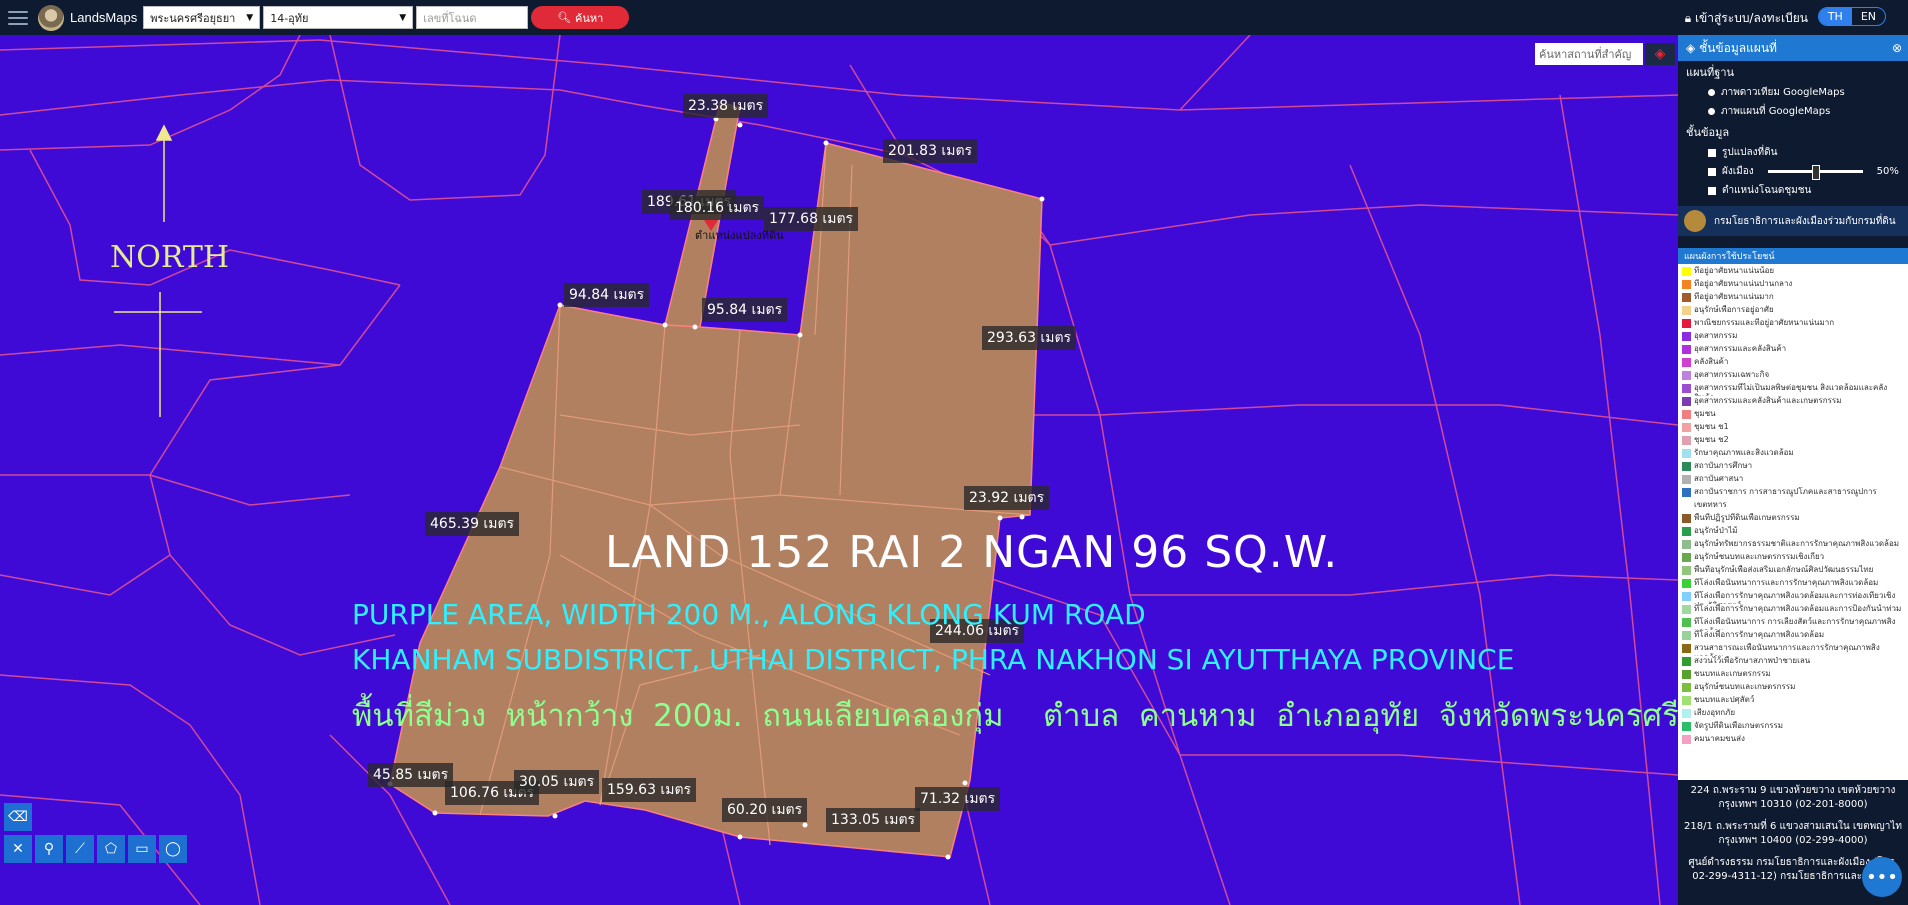 Image resolution: width=1908 pixels, height=905 pixels. I want to click on measure-label: 45.85 เมตร, so click(411, 775).